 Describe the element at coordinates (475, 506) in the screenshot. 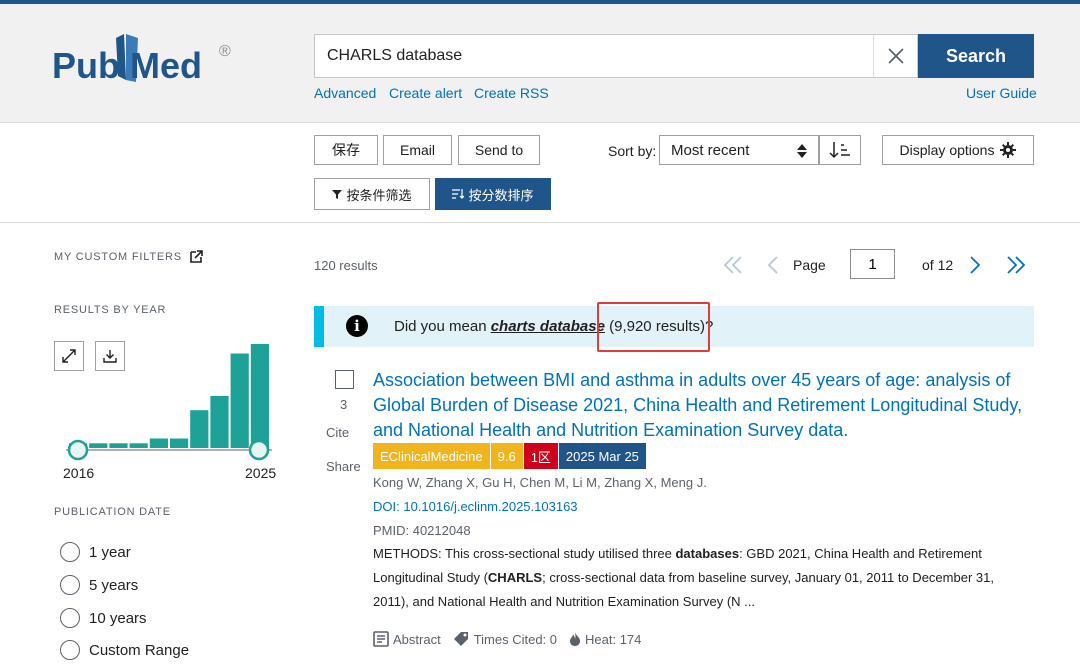

I see `article-doi-link: DOI: 10.1016/j.eclinm.2025.103163` at that location.